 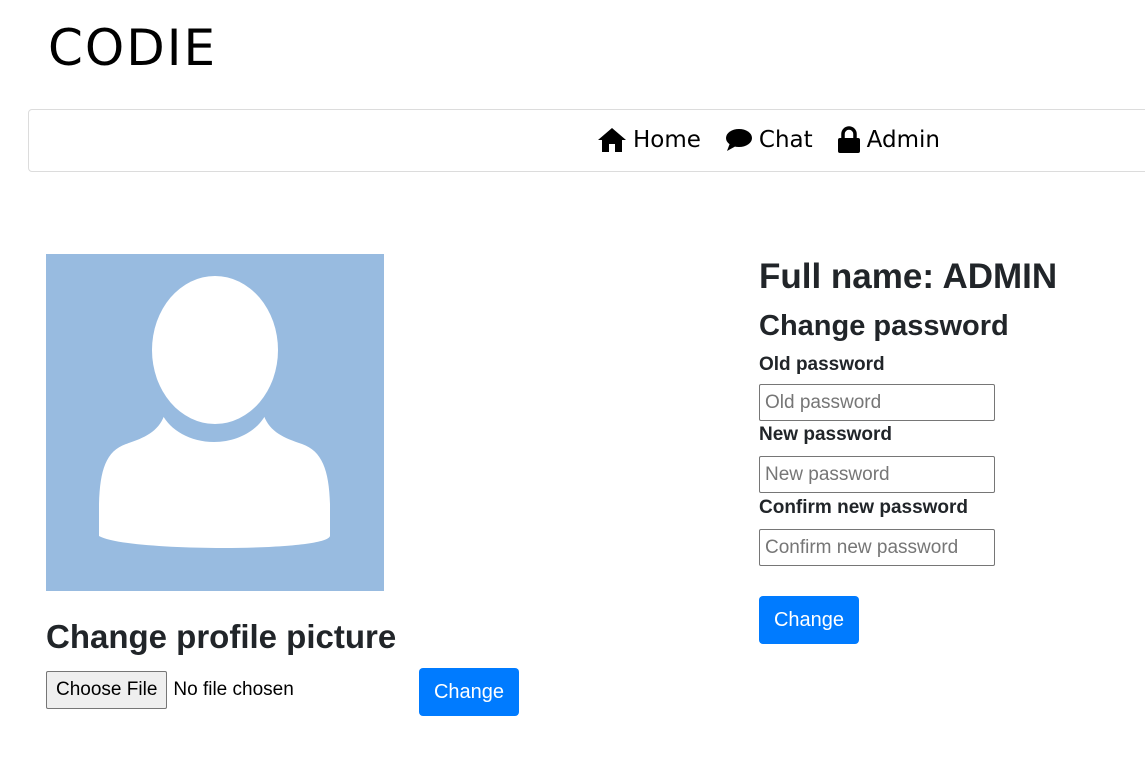 What do you see at coordinates (586, 140) in the screenshot?
I see `navbar: Home Chat Admin` at bounding box center [586, 140].